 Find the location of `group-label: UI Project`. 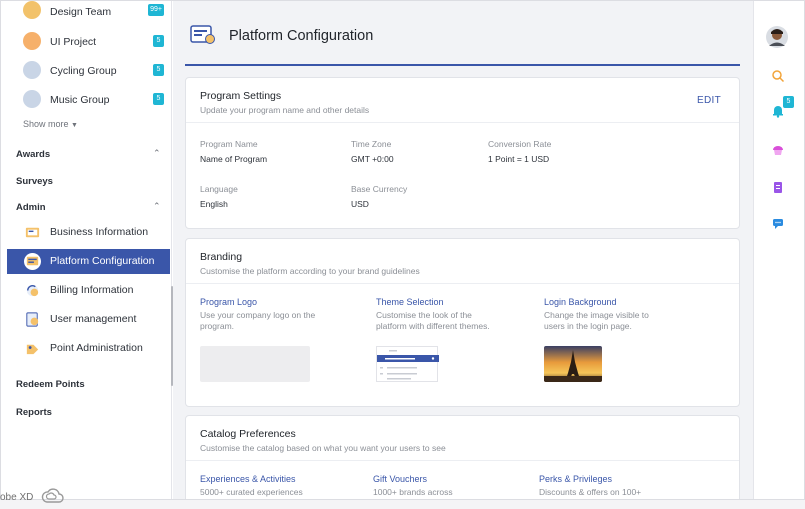

group-label: UI Project is located at coordinates (73, 42).